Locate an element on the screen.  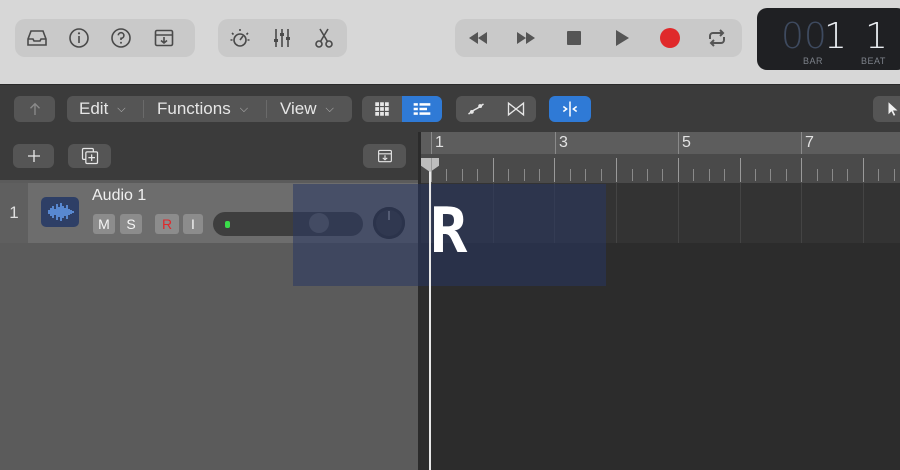
ruler-bar-label: 3 is located at coordinates (563, 142).